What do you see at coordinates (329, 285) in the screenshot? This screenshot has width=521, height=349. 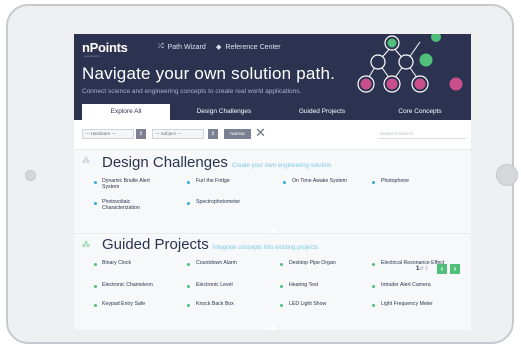 I see `list-item: Hearing Test` at bounding box center [329, 285].